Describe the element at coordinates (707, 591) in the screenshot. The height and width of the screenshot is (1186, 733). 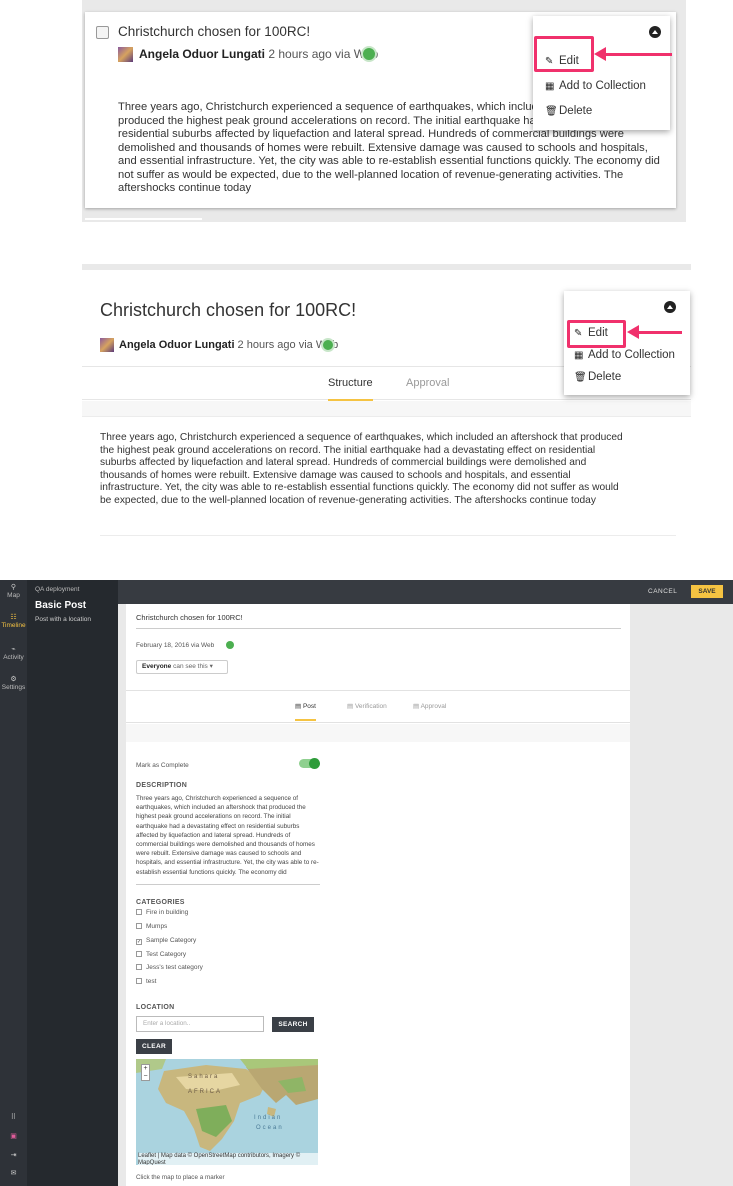
I see `save-button: SAVE` at that location.